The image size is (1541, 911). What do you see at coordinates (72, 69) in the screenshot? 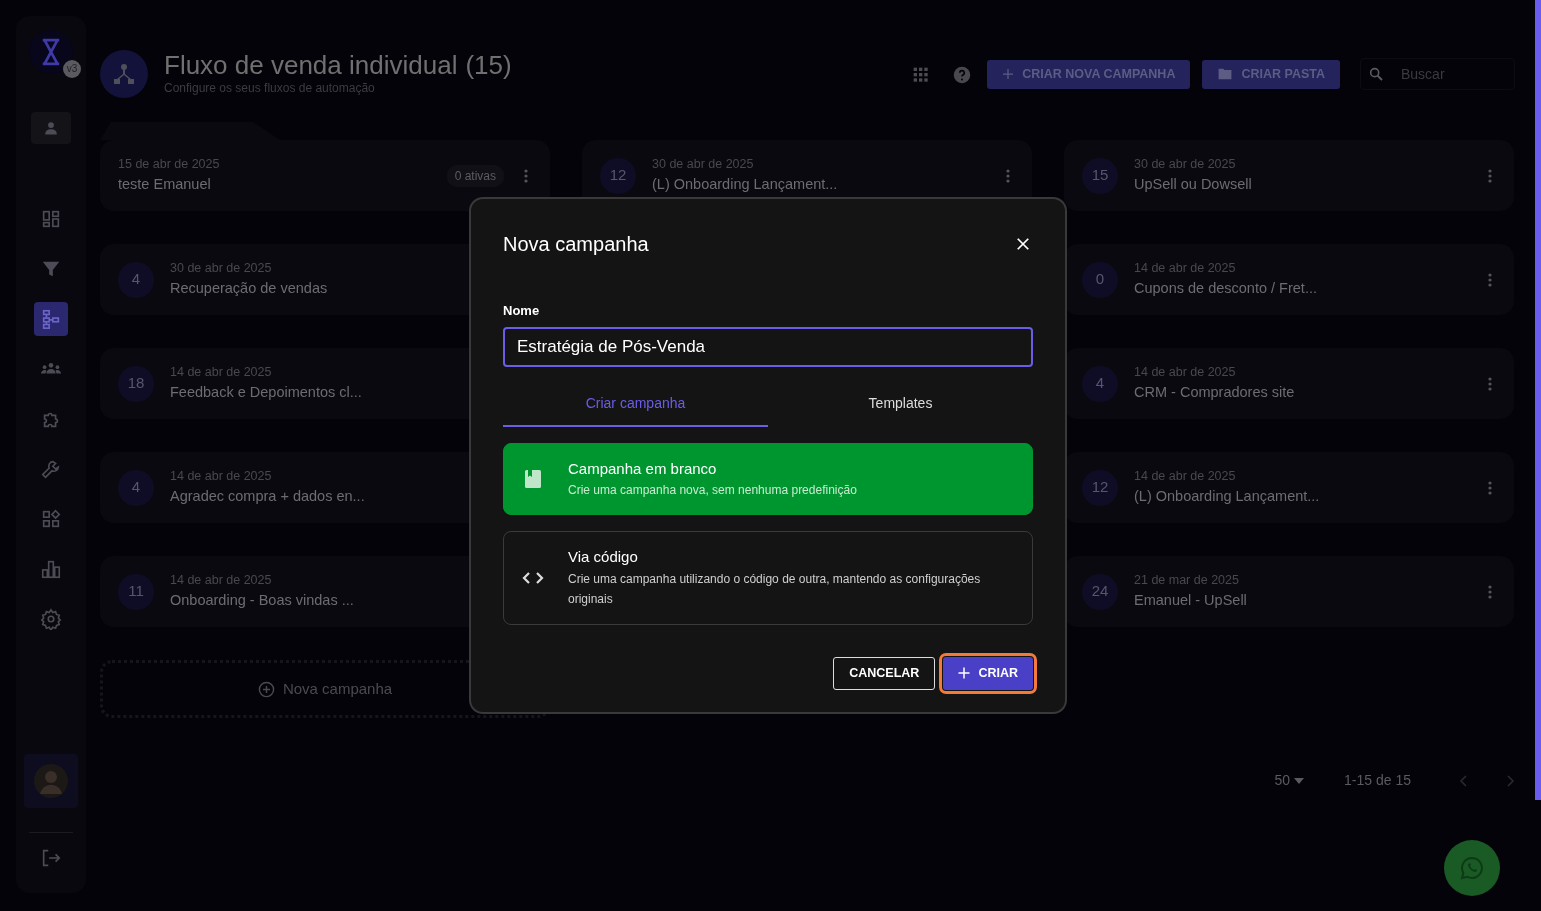
I see `version-badge: v3` at bounding box center [72, 69].